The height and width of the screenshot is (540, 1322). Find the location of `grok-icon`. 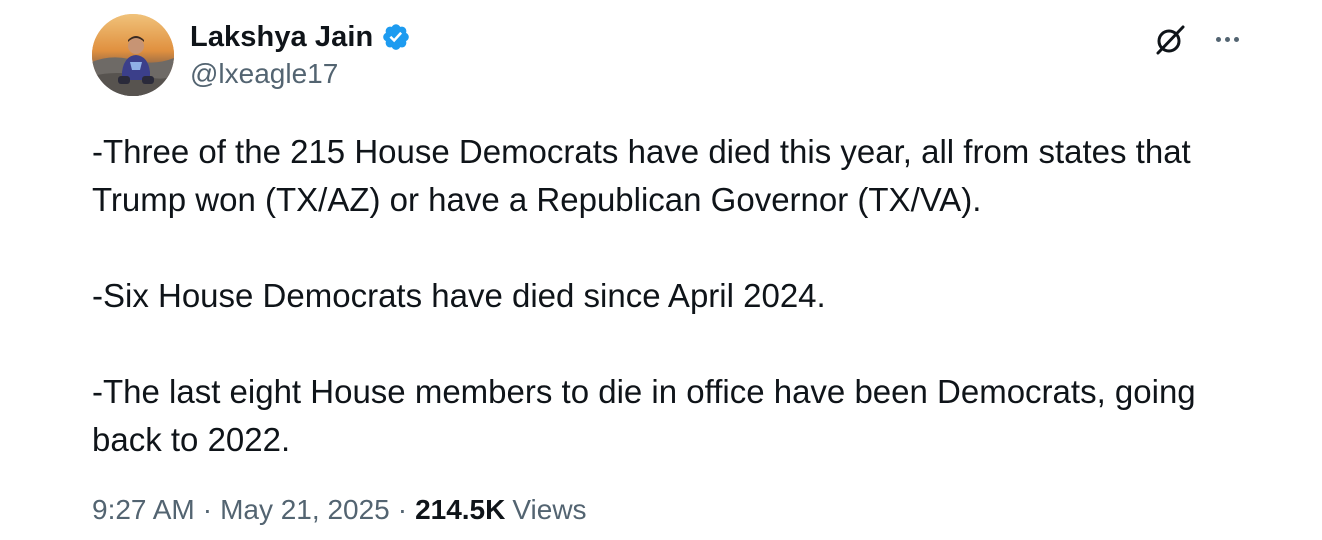

grok-icon is located at coordinates (1170, 40).